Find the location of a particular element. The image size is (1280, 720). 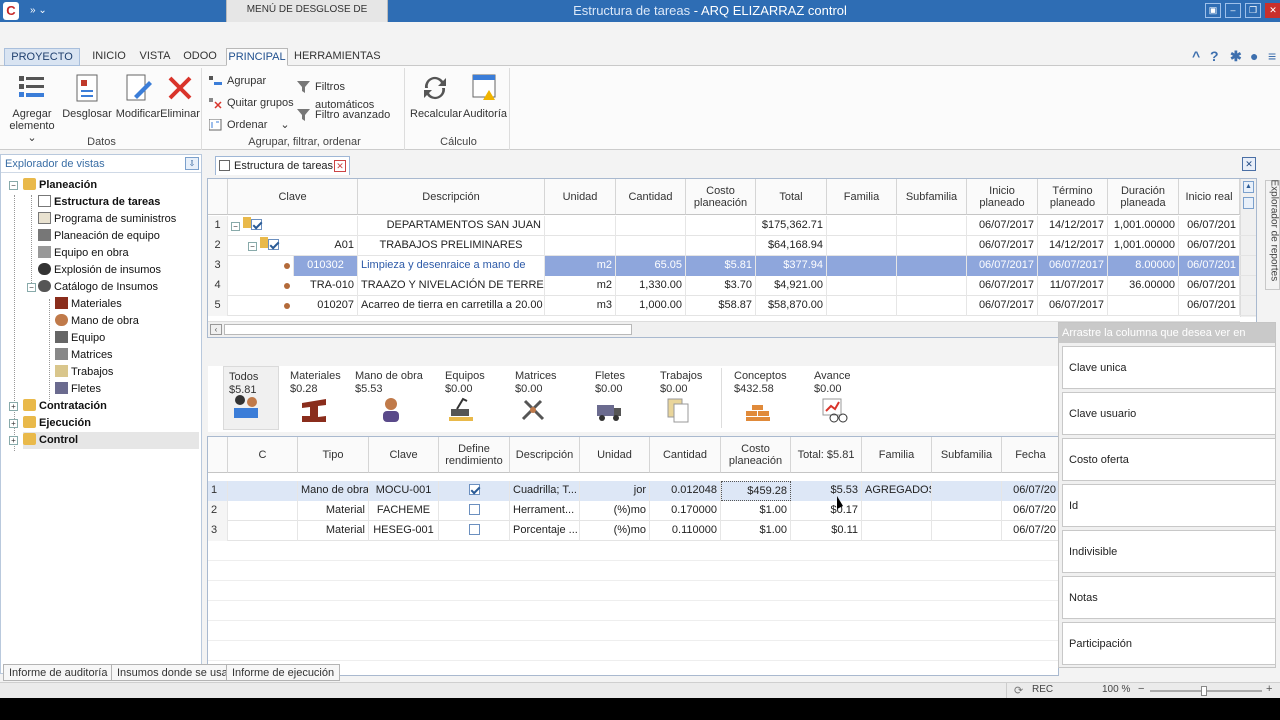

settings-icon: ✱ is located at coordinates (1236, 56).